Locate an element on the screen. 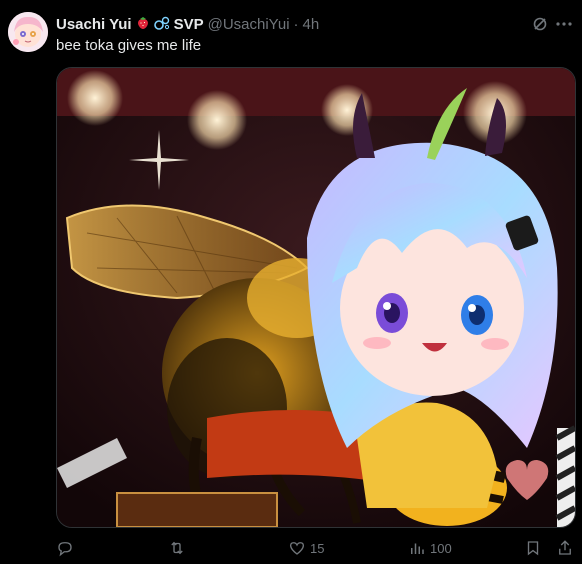 The width and height of the screenshot is (582, 564). reply-icon is located at coordinates (65, 549).